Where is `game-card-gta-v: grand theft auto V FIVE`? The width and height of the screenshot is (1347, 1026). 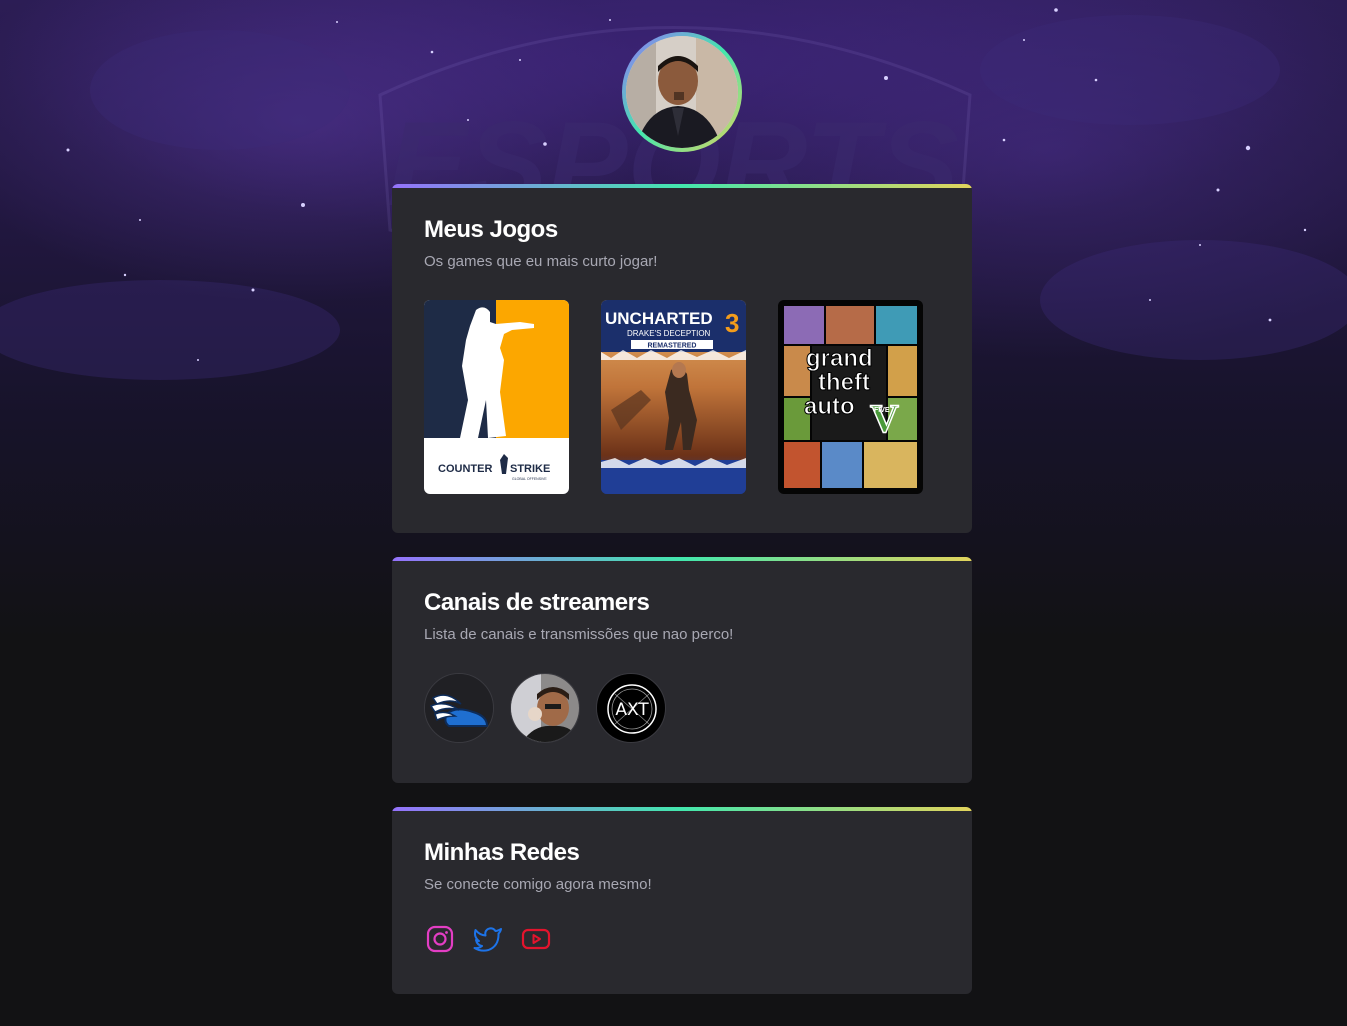 game-card-gta-v: grand theft auto V FIVE is located at coordinates (850, 397).